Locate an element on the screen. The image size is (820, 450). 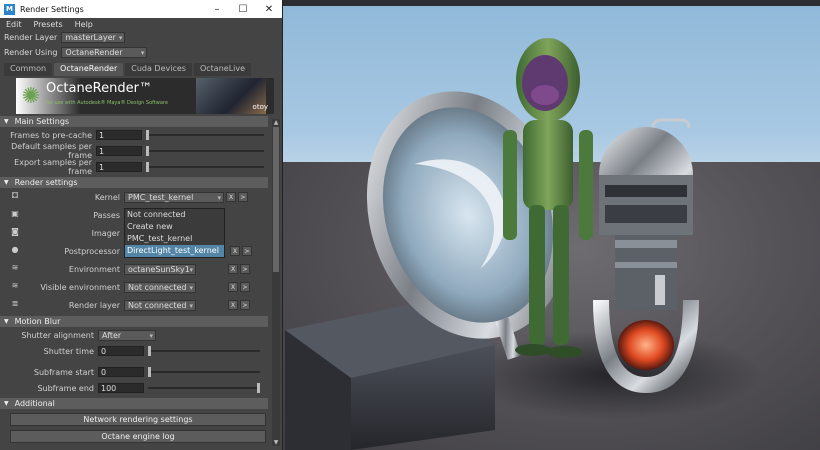
scroll-thumb is located at coordinates (276, 199).